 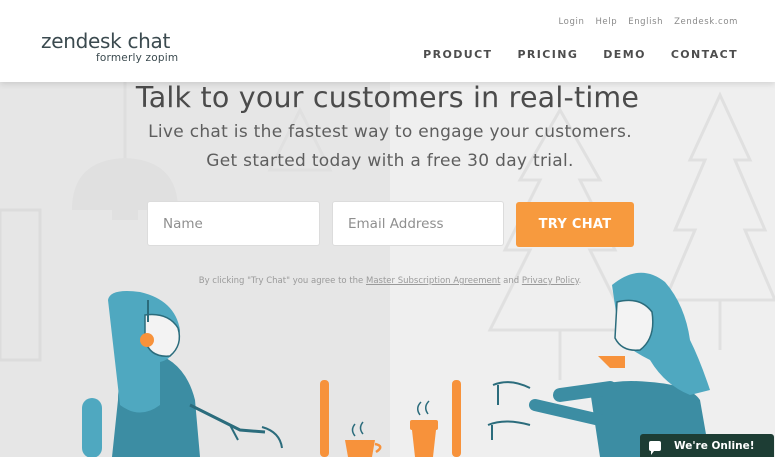 What do you see at coordinates (106, 41) in the screenshot?
I see `logo-wordmark: zendesk chat` at bounding box center [106, 41].